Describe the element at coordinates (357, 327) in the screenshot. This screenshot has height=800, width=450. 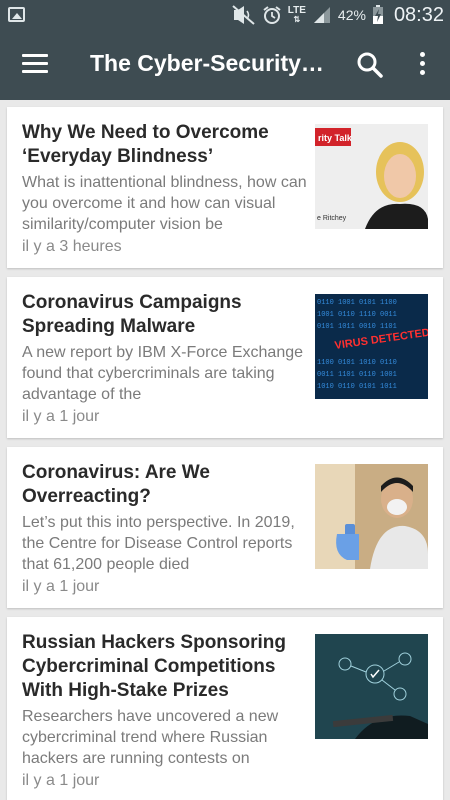
I see `svg-text: 0101 1011 0010 1101` at that location.